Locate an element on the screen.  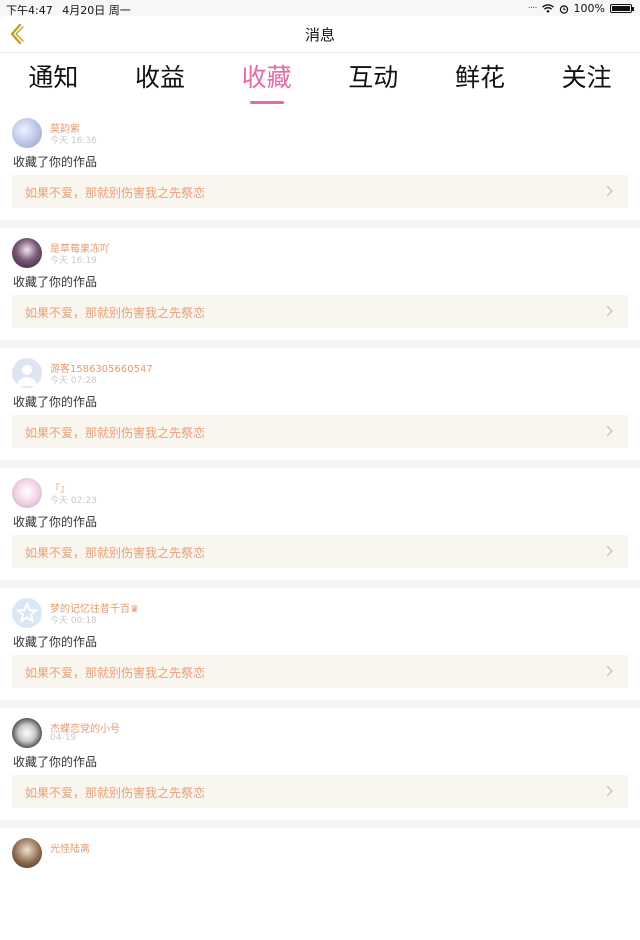
tab-follows: 关注 is located at coordinates (587, 78).